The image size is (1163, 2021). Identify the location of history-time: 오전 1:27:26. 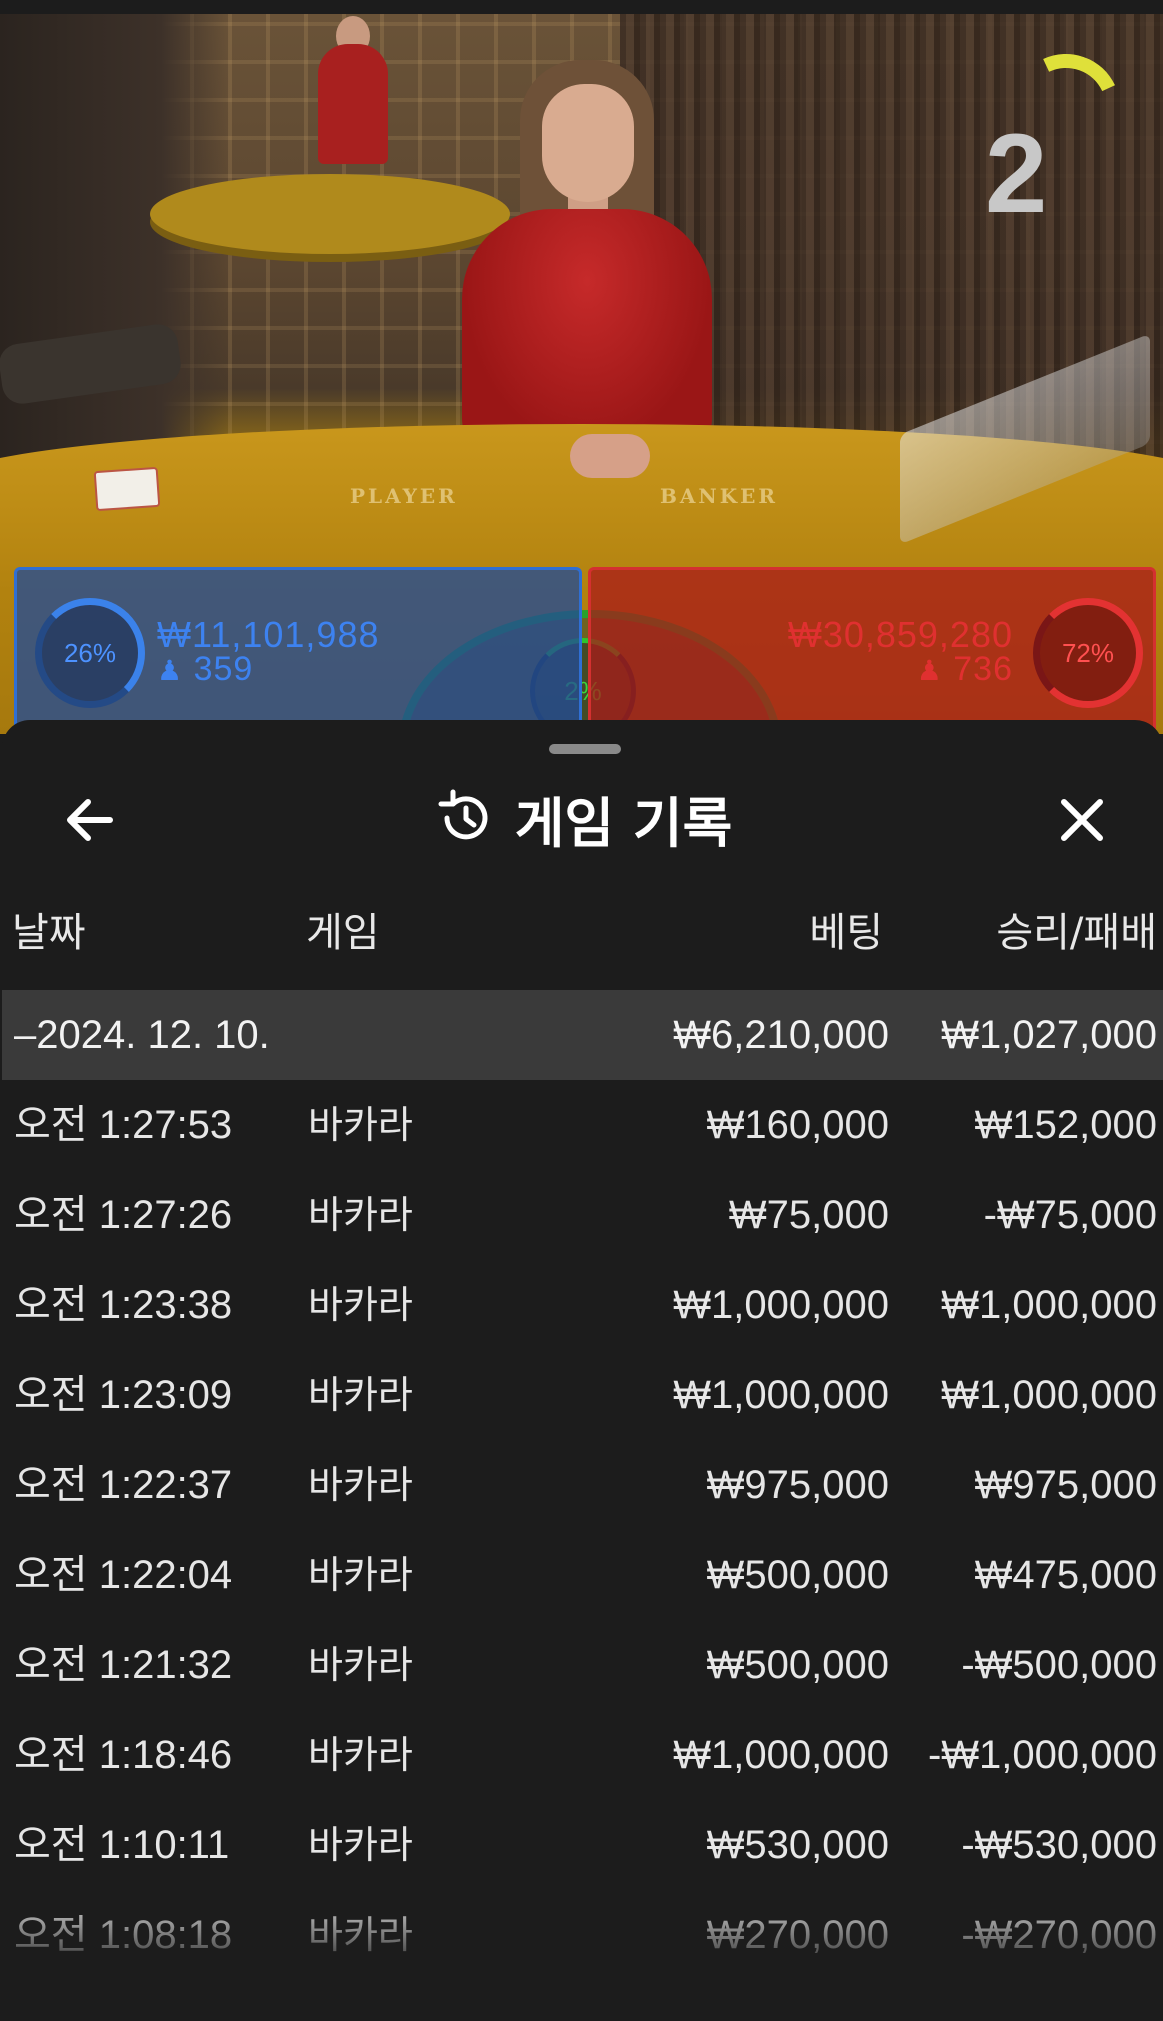
(123, 1215).